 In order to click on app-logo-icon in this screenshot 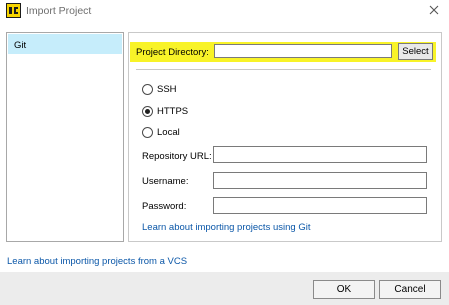, I will do `click(13, 10)`.